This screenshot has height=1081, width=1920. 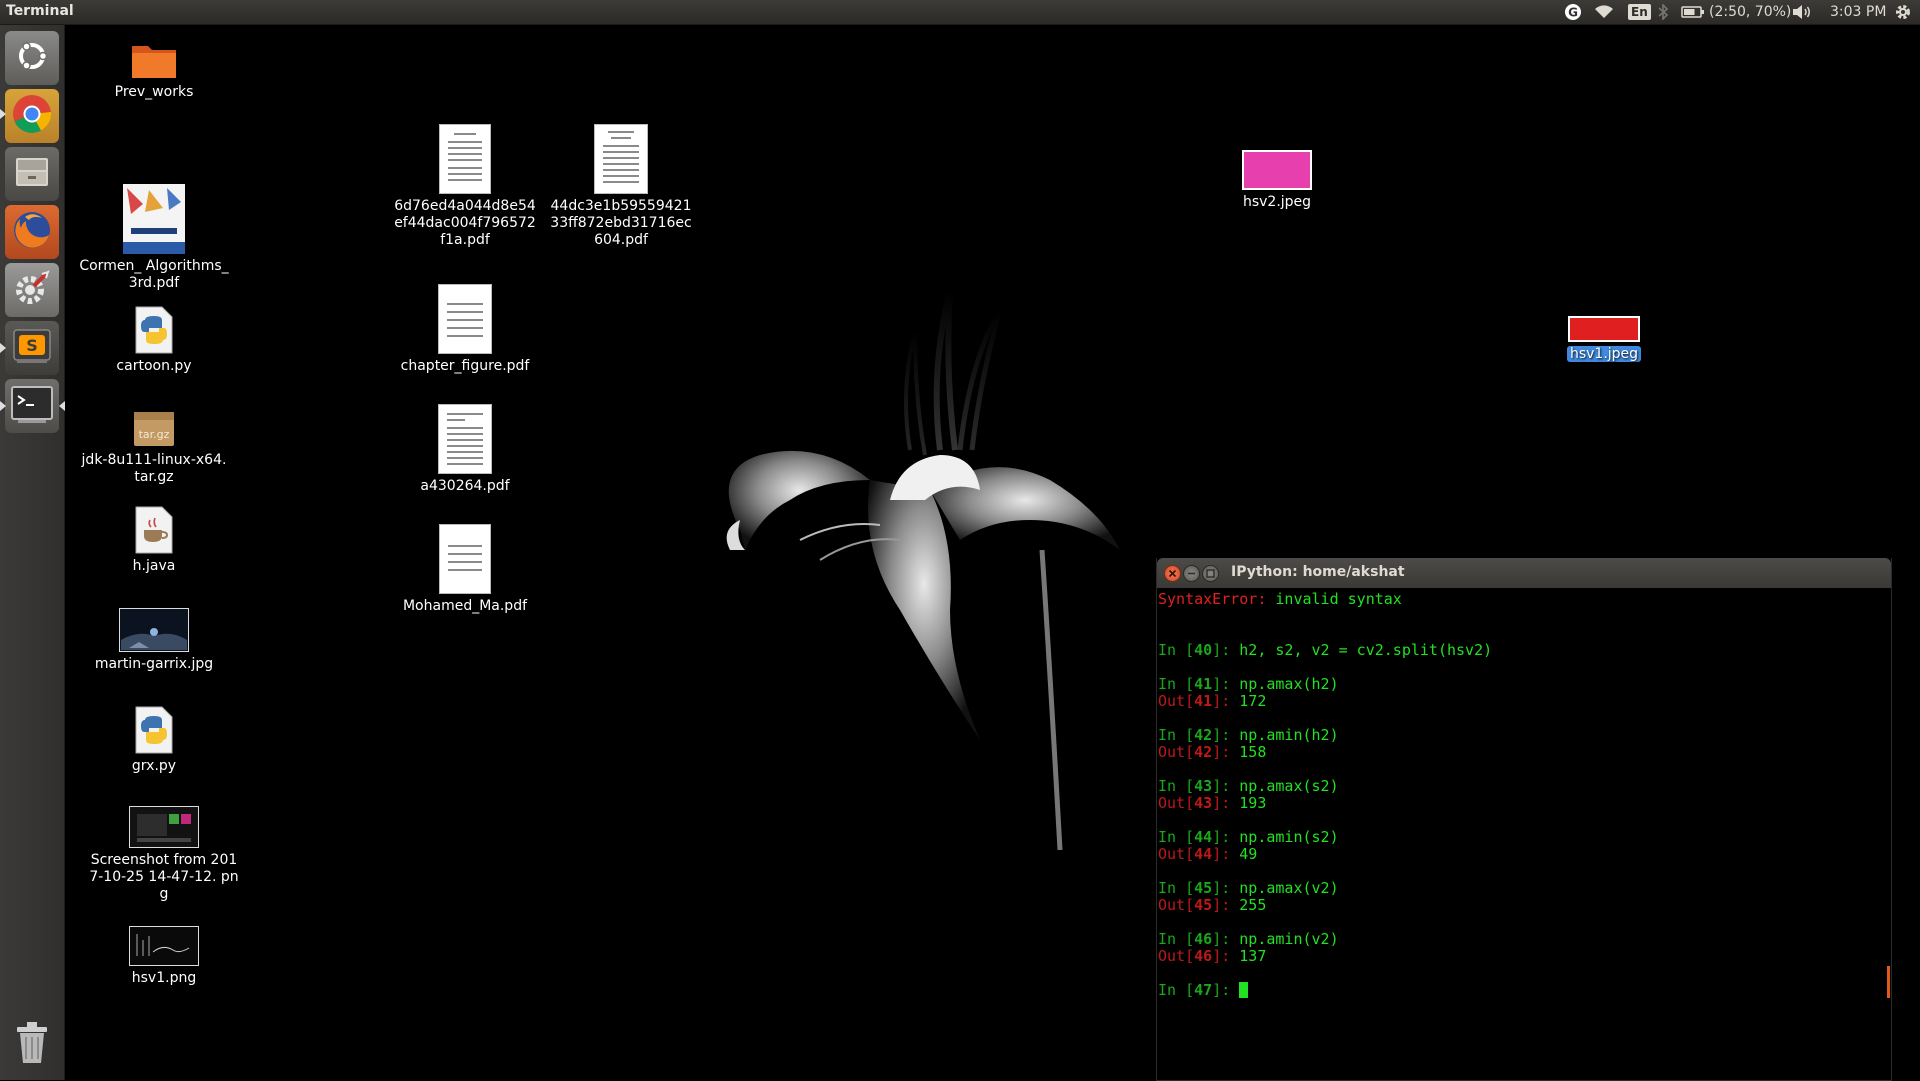 I want to click on input-line: In [41]: np.amax(h2), so click(x=1248, y=684).